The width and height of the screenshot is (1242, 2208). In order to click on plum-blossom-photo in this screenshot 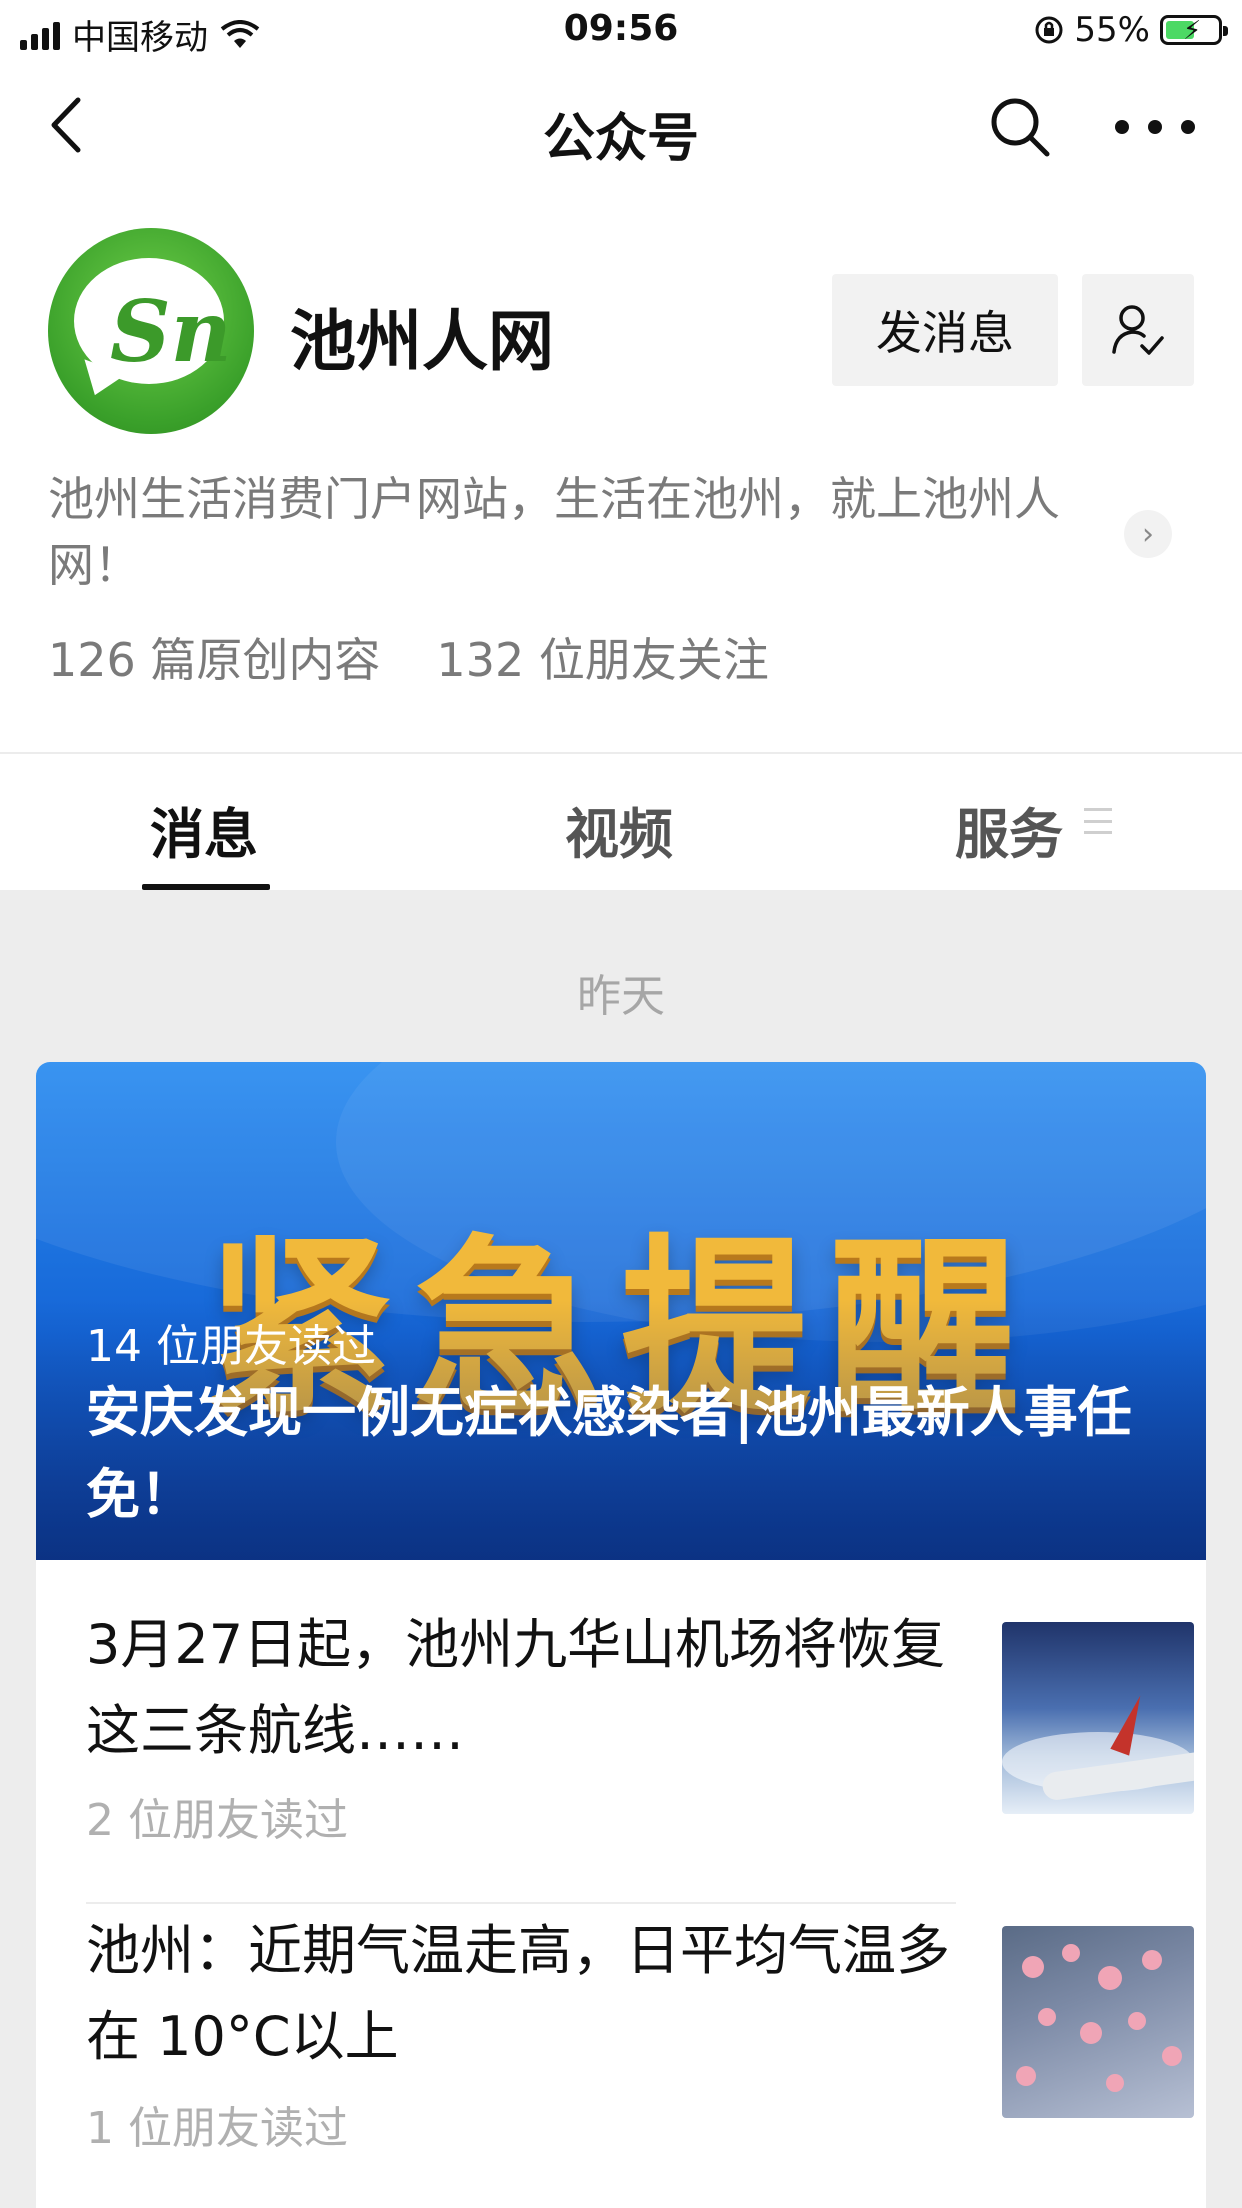, I will do `click(1098, 2022)`.